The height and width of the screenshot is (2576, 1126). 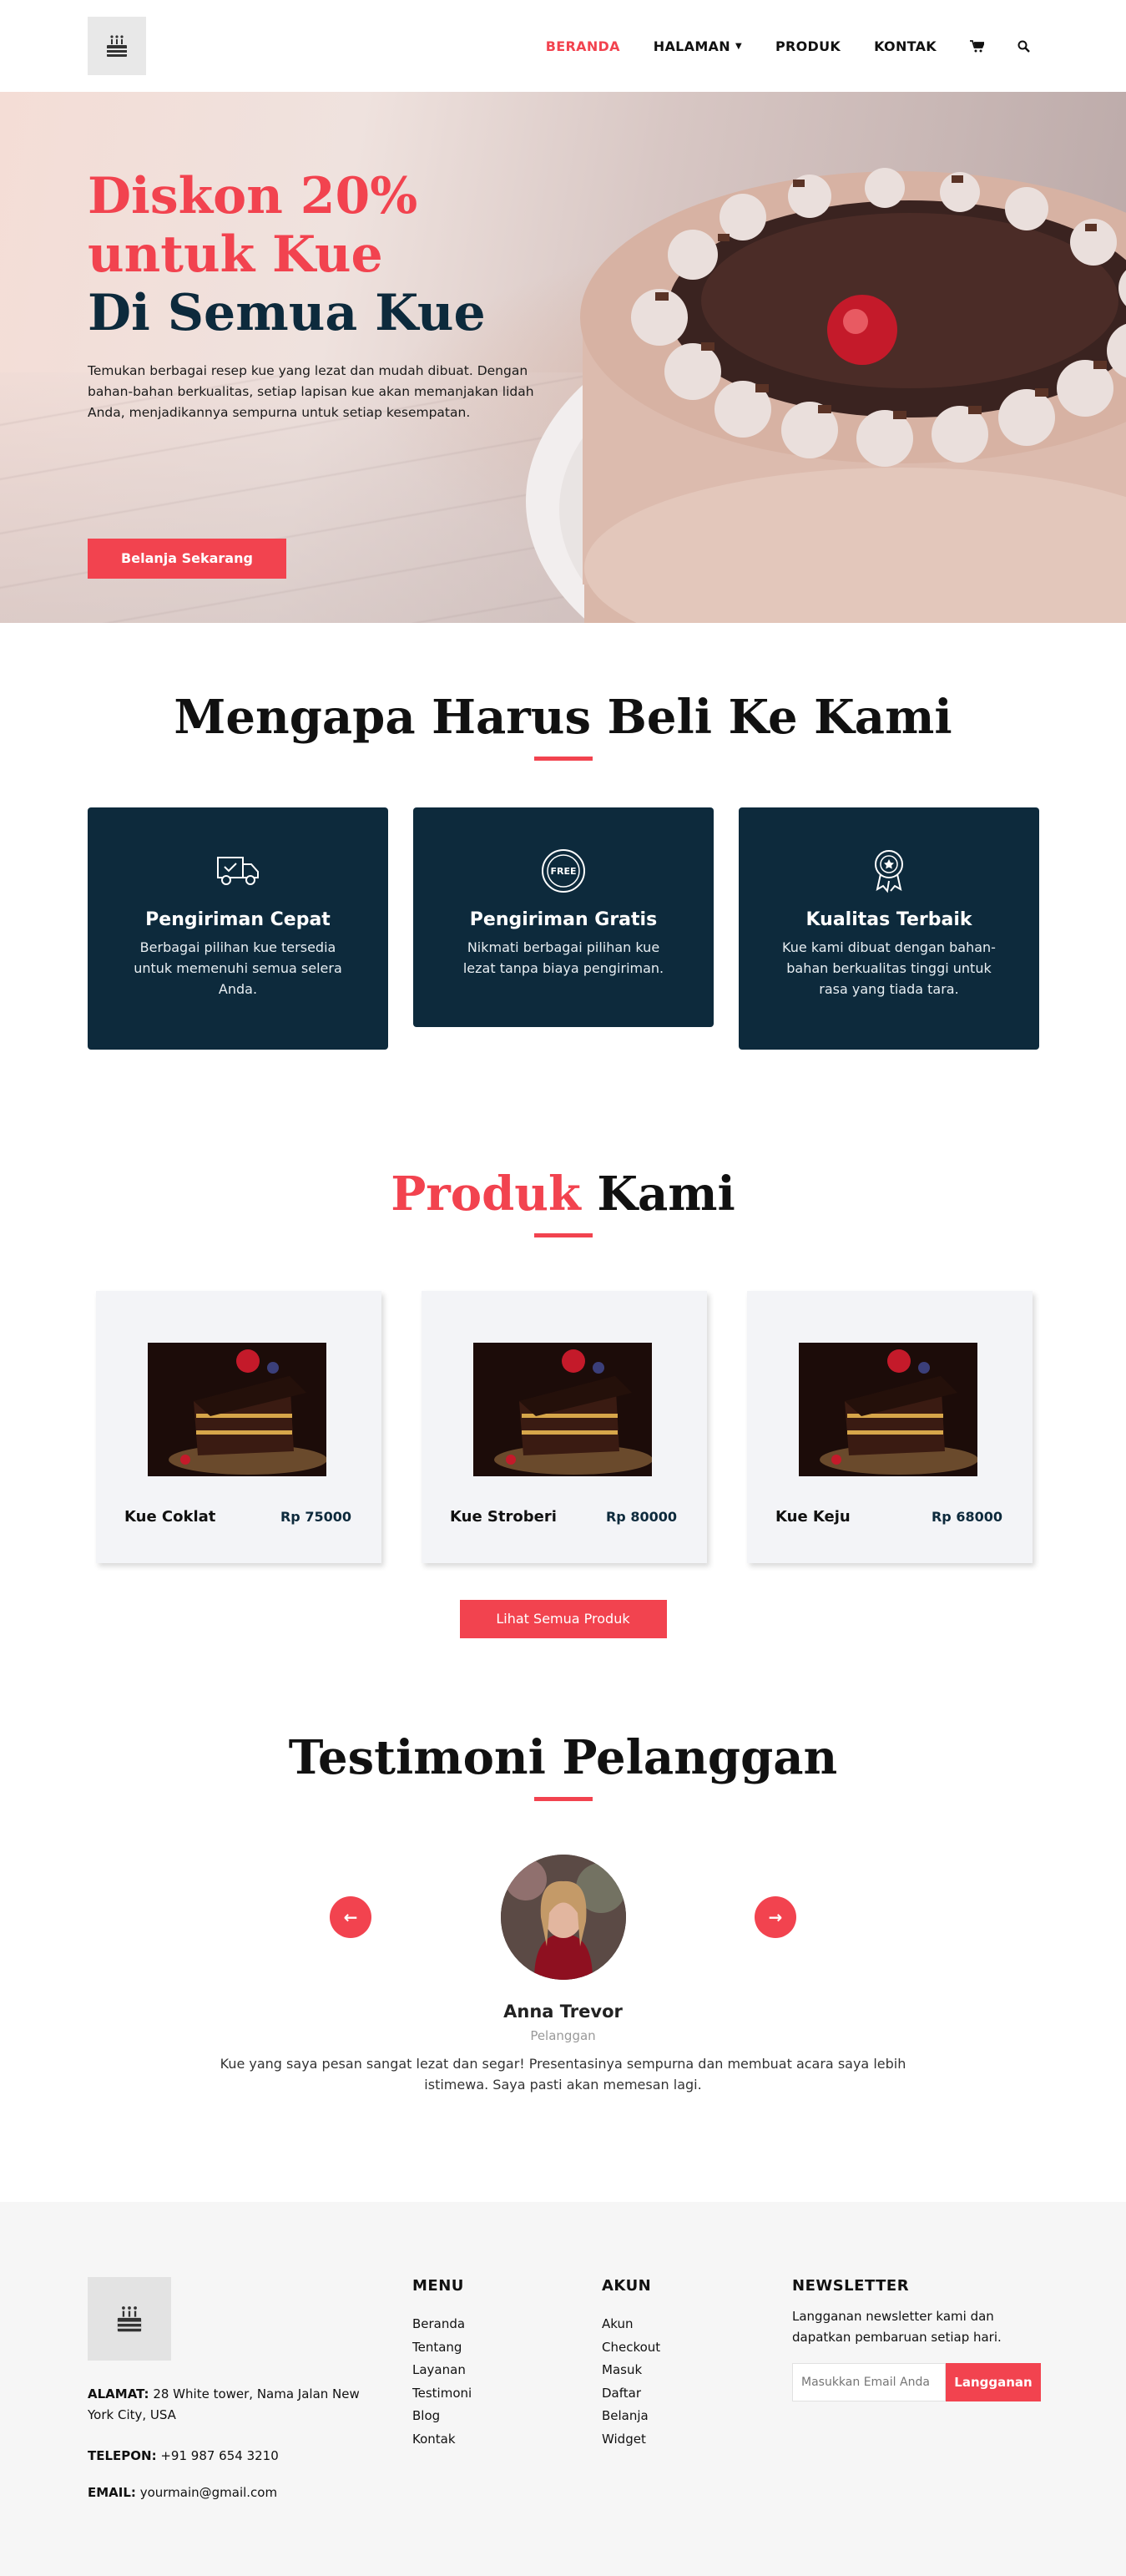 I want to click on footer-logo, so click(x=129, y=2319).